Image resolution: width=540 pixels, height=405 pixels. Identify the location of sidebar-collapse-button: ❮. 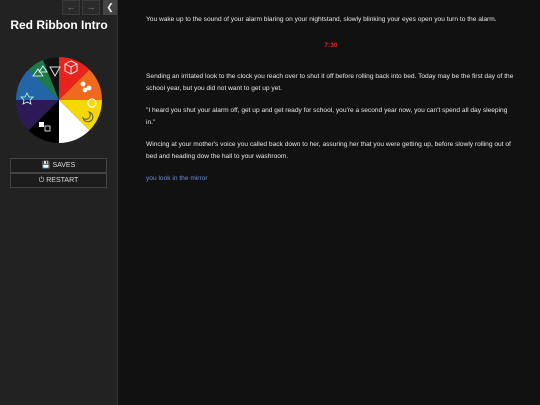
(110, 7).